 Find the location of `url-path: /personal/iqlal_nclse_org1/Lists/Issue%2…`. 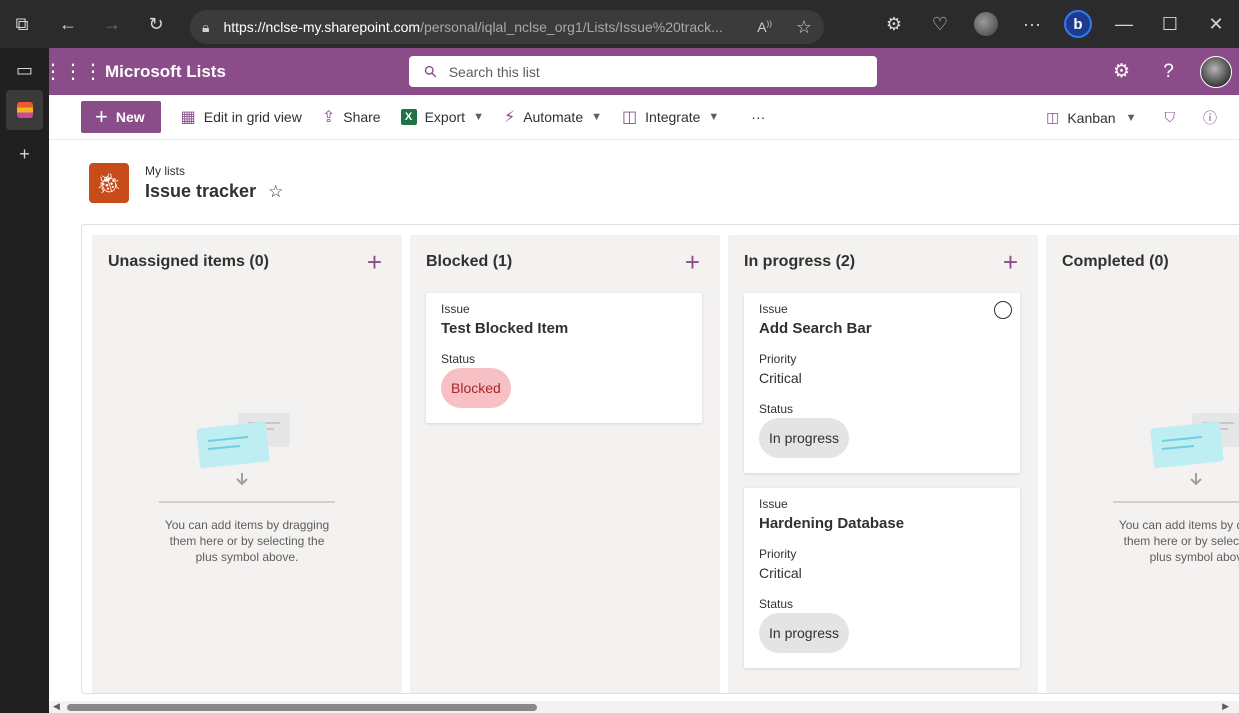

url-path: /personal/iqlal_nclse_org1/Lists/Issue%2… is located at coordinates (571, 27).